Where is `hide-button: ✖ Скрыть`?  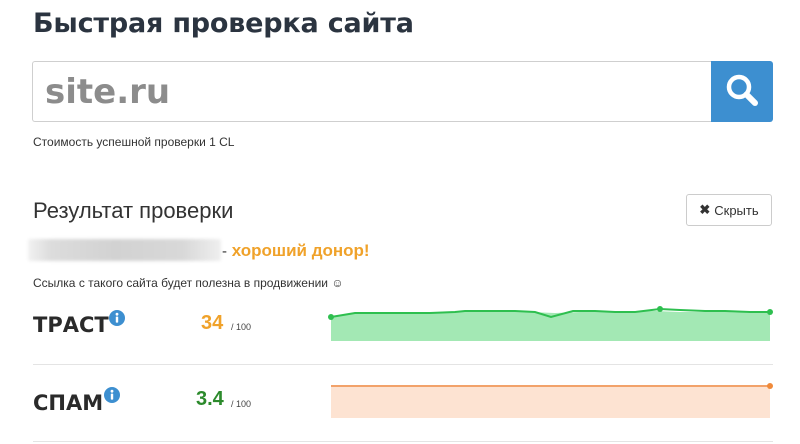 hide-button: ✖ Скрыть is located at coordinates (729, 210).